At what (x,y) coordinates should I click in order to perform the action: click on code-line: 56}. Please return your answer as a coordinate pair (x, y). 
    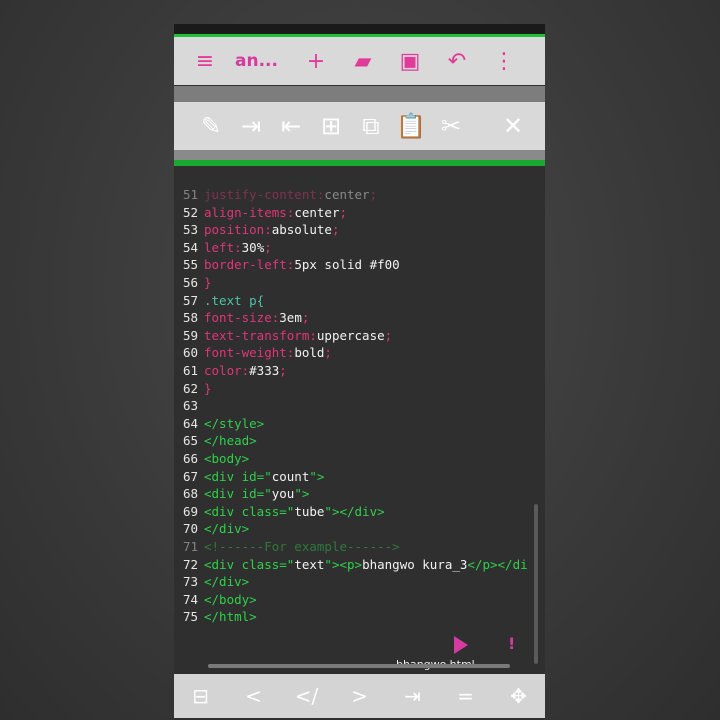
    Looking at the image, I should click on (193, 283).